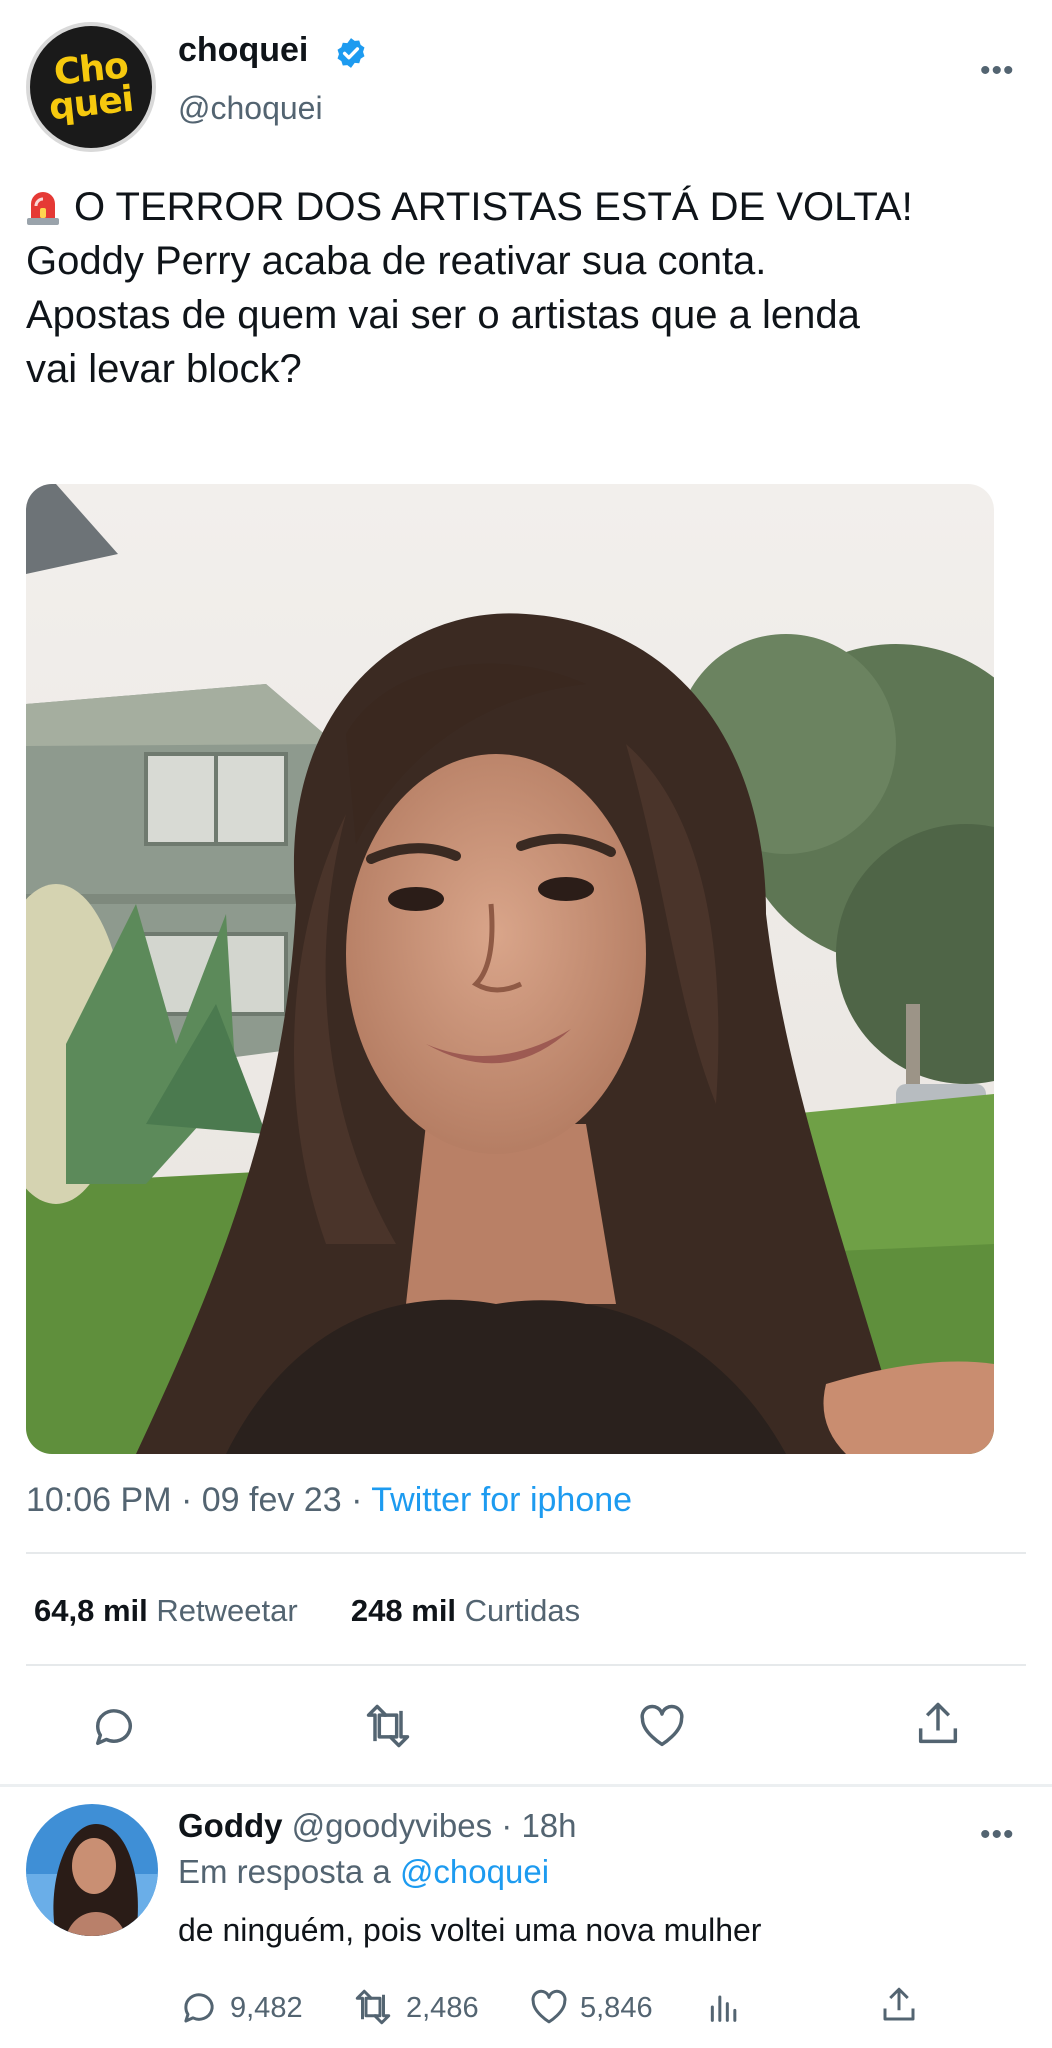 The image size is (1052, 2048). I want to click on reply-mention-link: @choquei, so click(474, 1871).